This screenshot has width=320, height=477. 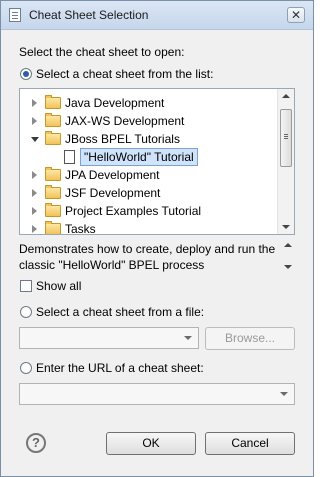 What do you see at coordinates (149, 227) in the screenshot?
I see `tree-item: Tasks` at bounding box center [149, 227].